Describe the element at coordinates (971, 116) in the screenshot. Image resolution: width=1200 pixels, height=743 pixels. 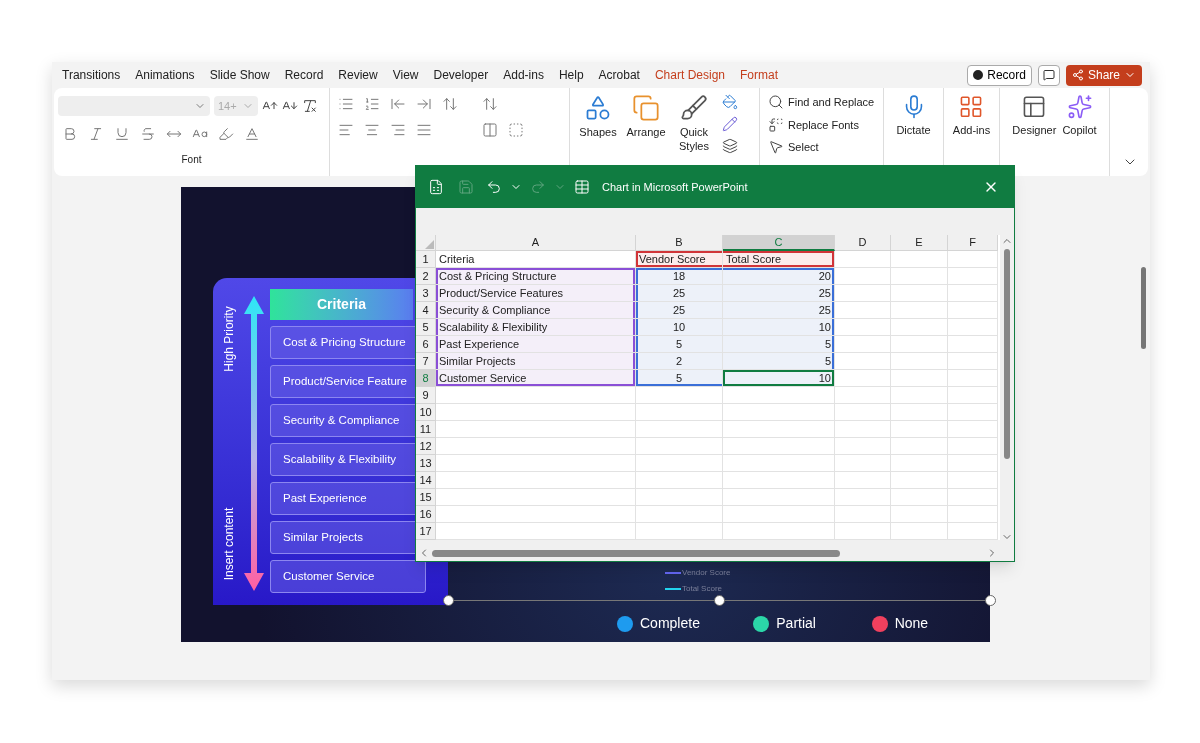
I see `addins-button: Add-ins` at that location.